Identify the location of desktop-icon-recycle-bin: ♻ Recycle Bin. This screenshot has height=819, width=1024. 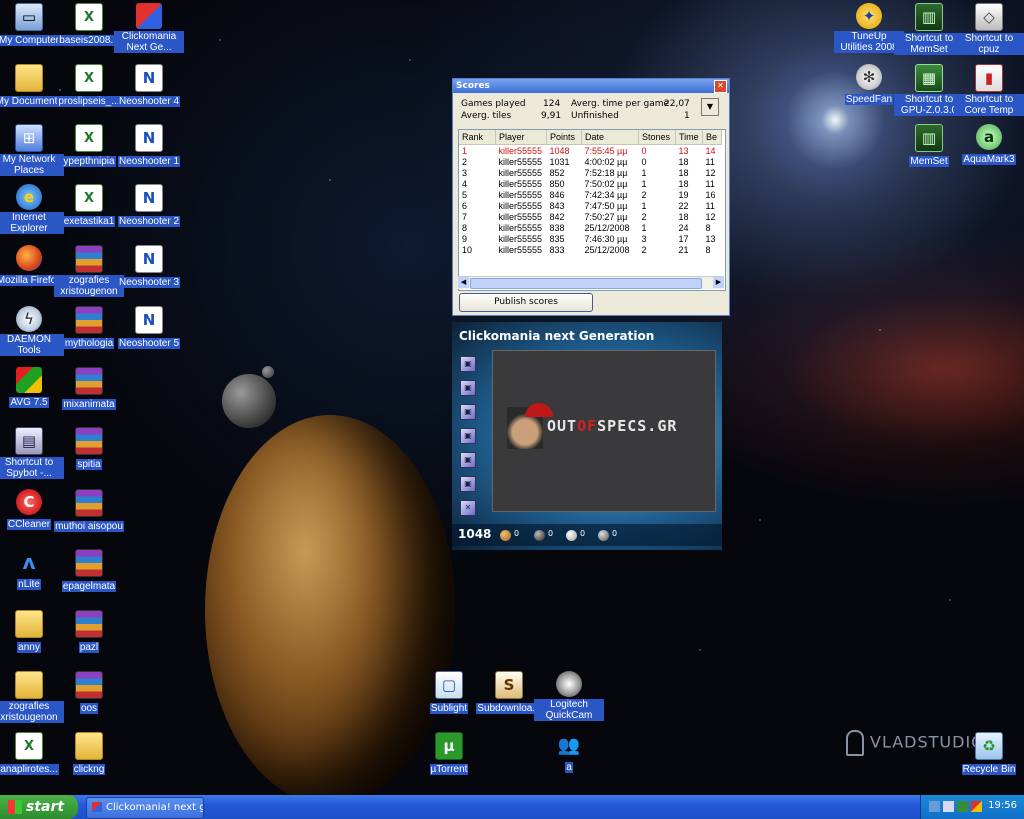
(989, 753).